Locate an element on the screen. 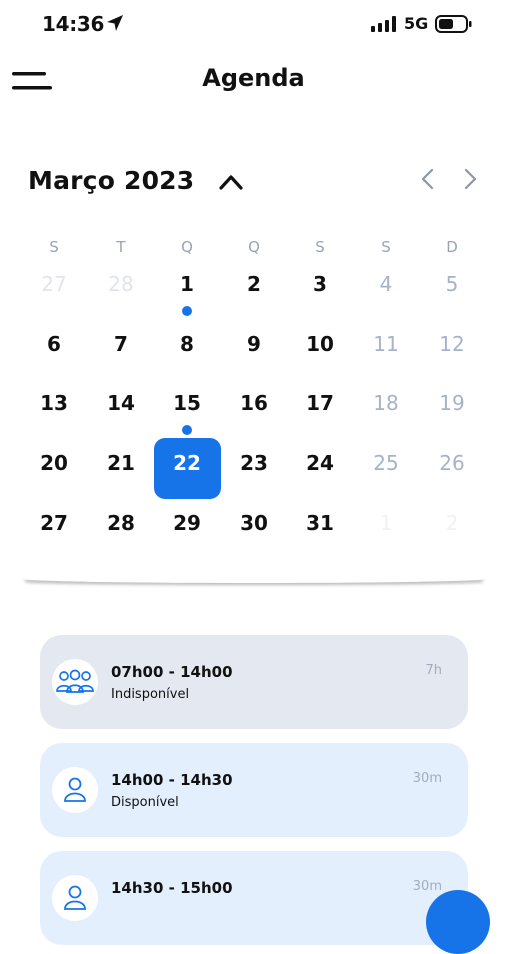  slot-card: 07h00 - 14h00 Indisponível 7h is located at coordinates (254, 682).